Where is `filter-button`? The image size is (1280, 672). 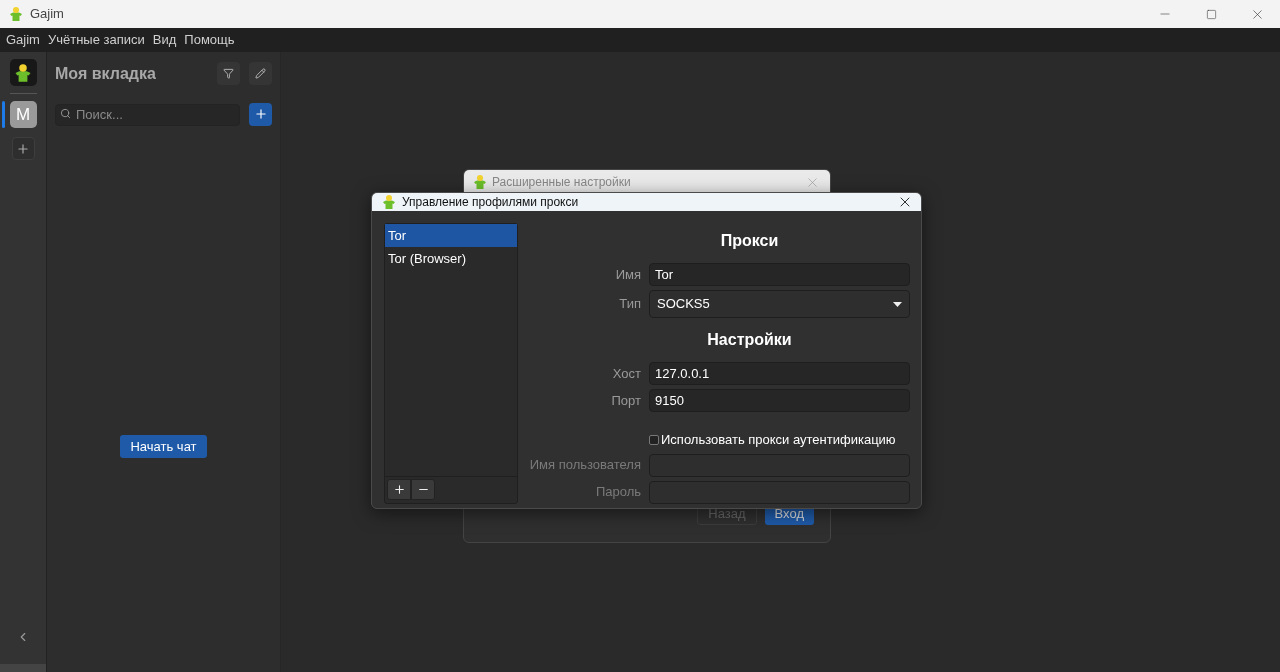
filter-button is located at coordinates (228, 73).